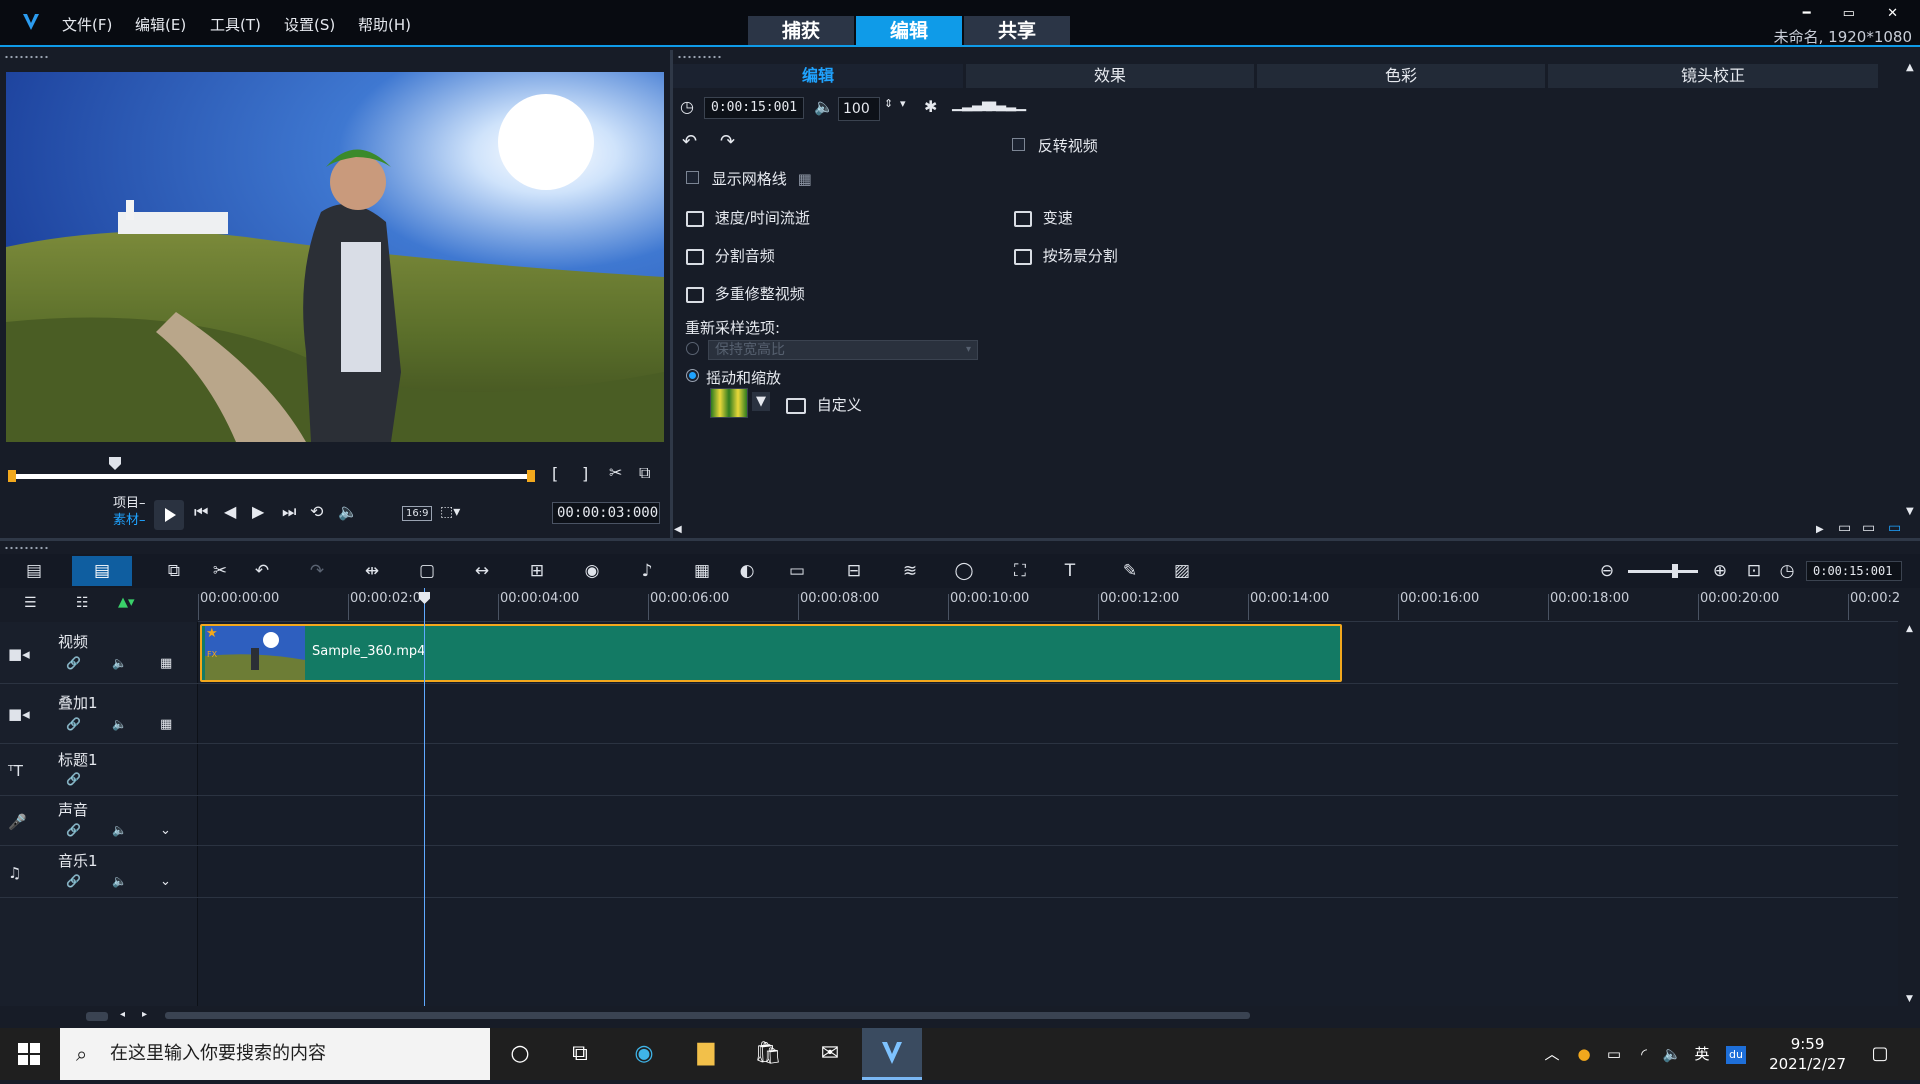 The height and width of the screenshot is (1084, 1920). Describe the element at coordinates (689, 141) in the screenshot. I see `rotate-left-icon: ↶` at that location.